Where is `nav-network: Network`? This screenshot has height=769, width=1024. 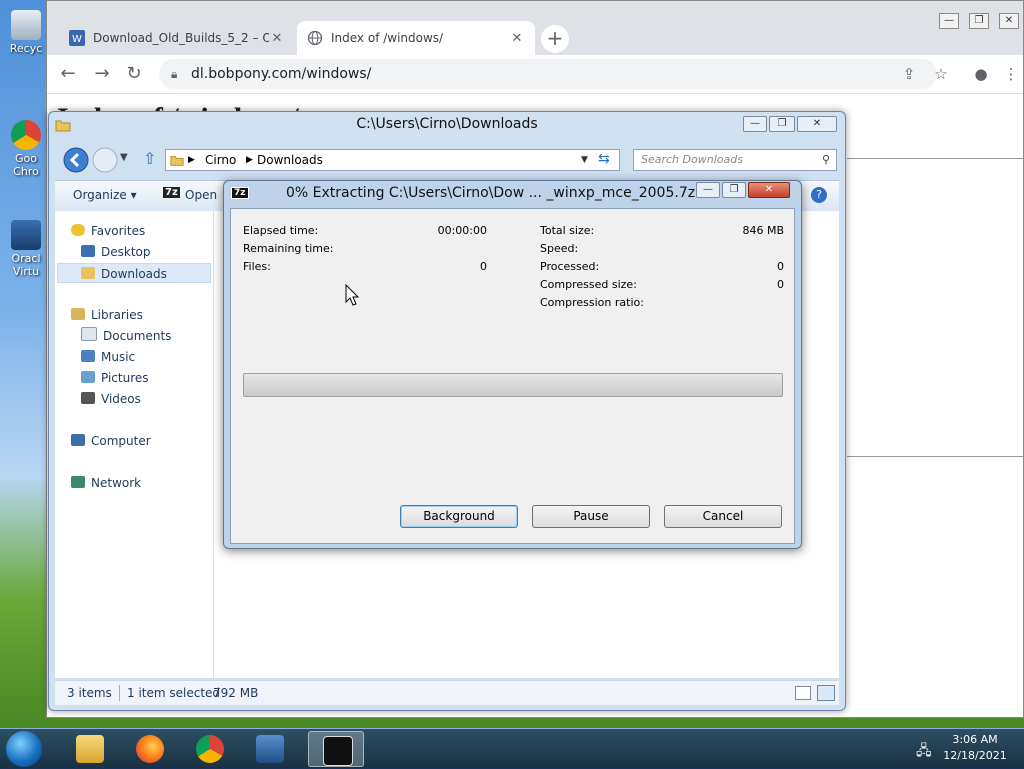 nav-network: Network is located at coordinates (106, 483).